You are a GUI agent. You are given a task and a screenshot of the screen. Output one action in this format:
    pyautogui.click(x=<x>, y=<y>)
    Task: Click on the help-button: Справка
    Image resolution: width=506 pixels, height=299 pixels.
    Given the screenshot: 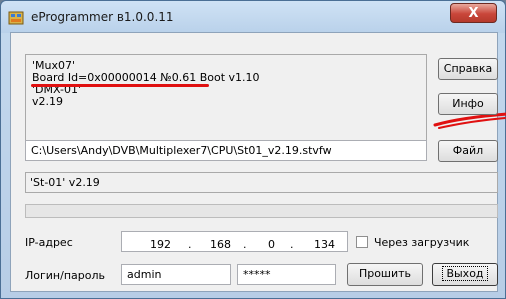 What is the action you would take?
    pyautogui.click(x=468, y=69)
    